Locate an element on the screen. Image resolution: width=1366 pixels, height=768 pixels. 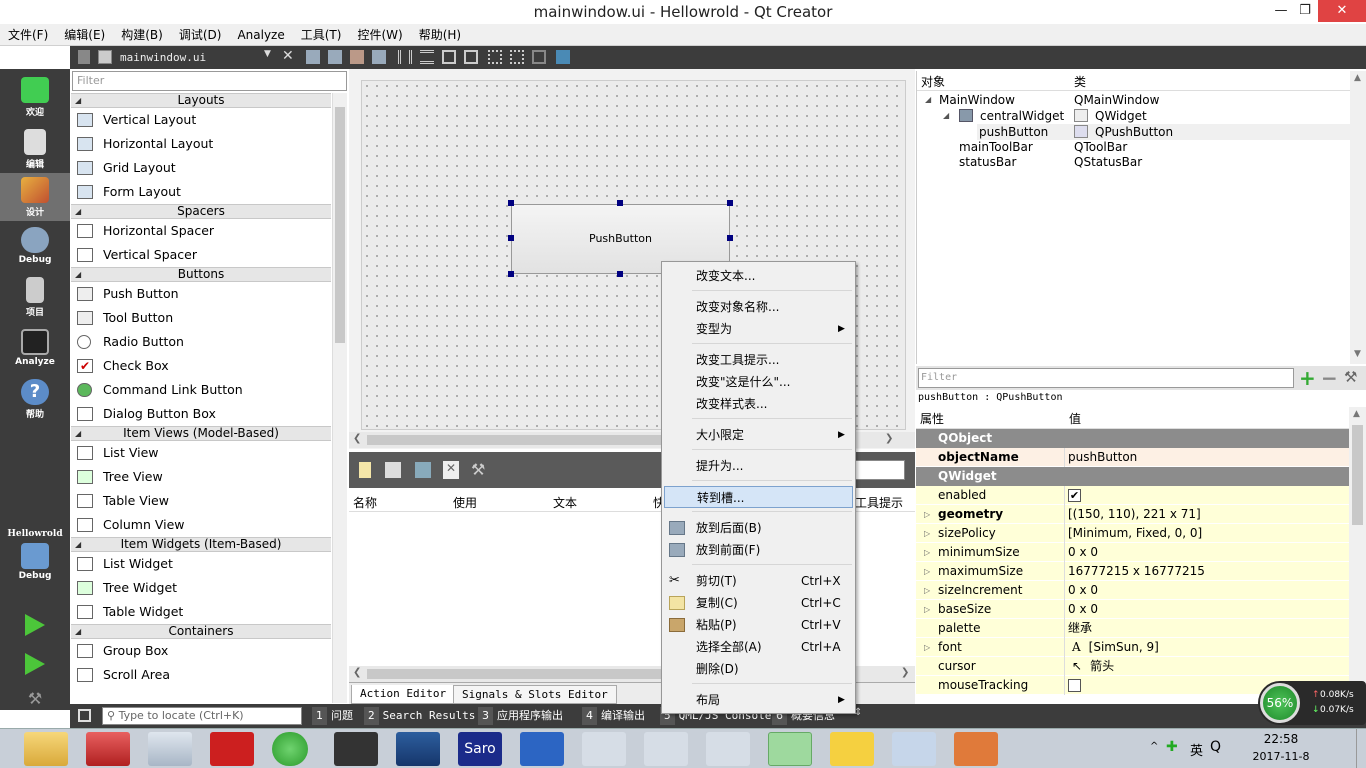
ti-app-icon is located at coordinates (232, 749).